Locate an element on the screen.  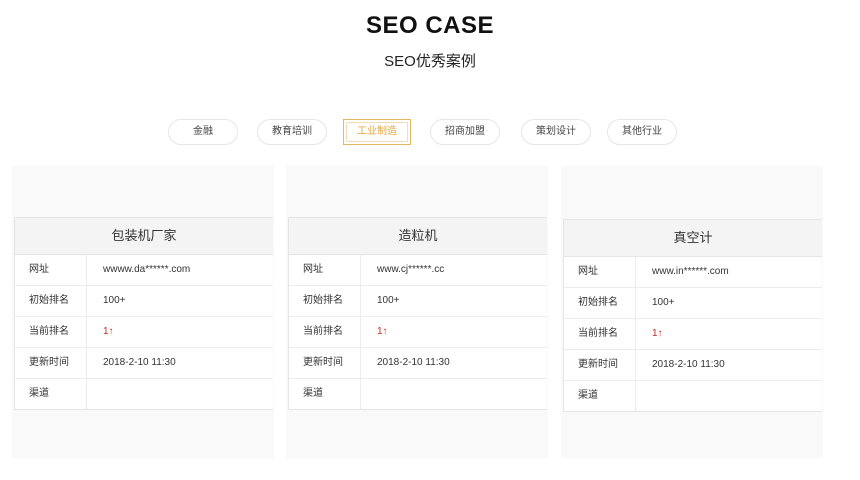
url-value: www.cj******.cc is located at coordinates (411, 269).